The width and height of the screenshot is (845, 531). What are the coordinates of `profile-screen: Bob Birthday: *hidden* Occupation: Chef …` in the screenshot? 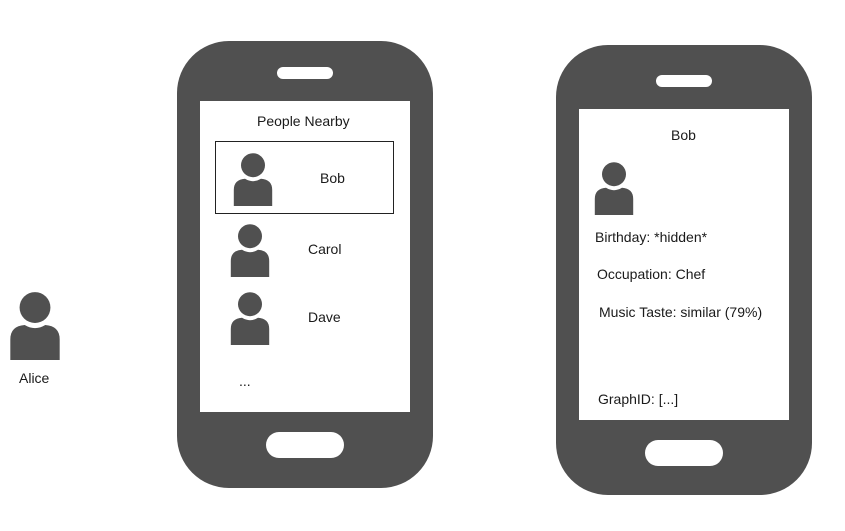 It's located at (684, 264).